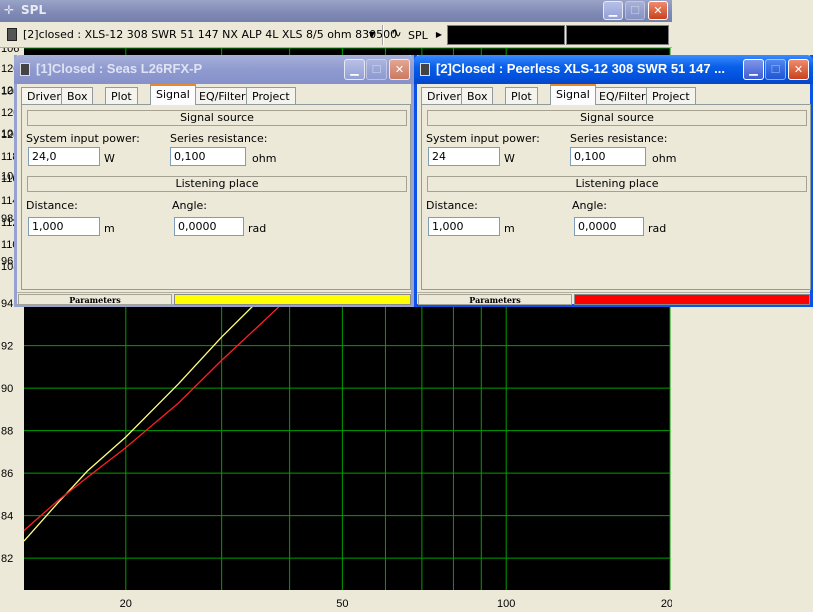 Image resolution: width=813 pixels, height=612 pixels. What do you see at coordinates (7, 219) in the screenshot?
I see `y-tick-label: 98` at bounding box center [7, 219].